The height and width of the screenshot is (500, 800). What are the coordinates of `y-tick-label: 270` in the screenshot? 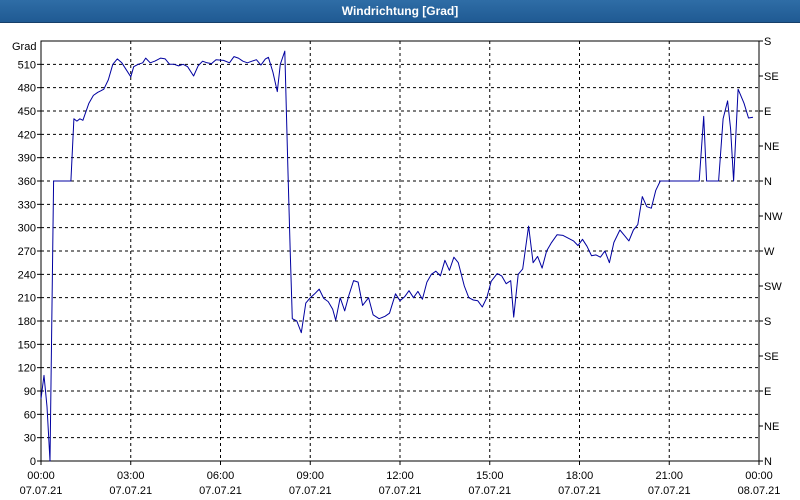 It's located at (27, 252).